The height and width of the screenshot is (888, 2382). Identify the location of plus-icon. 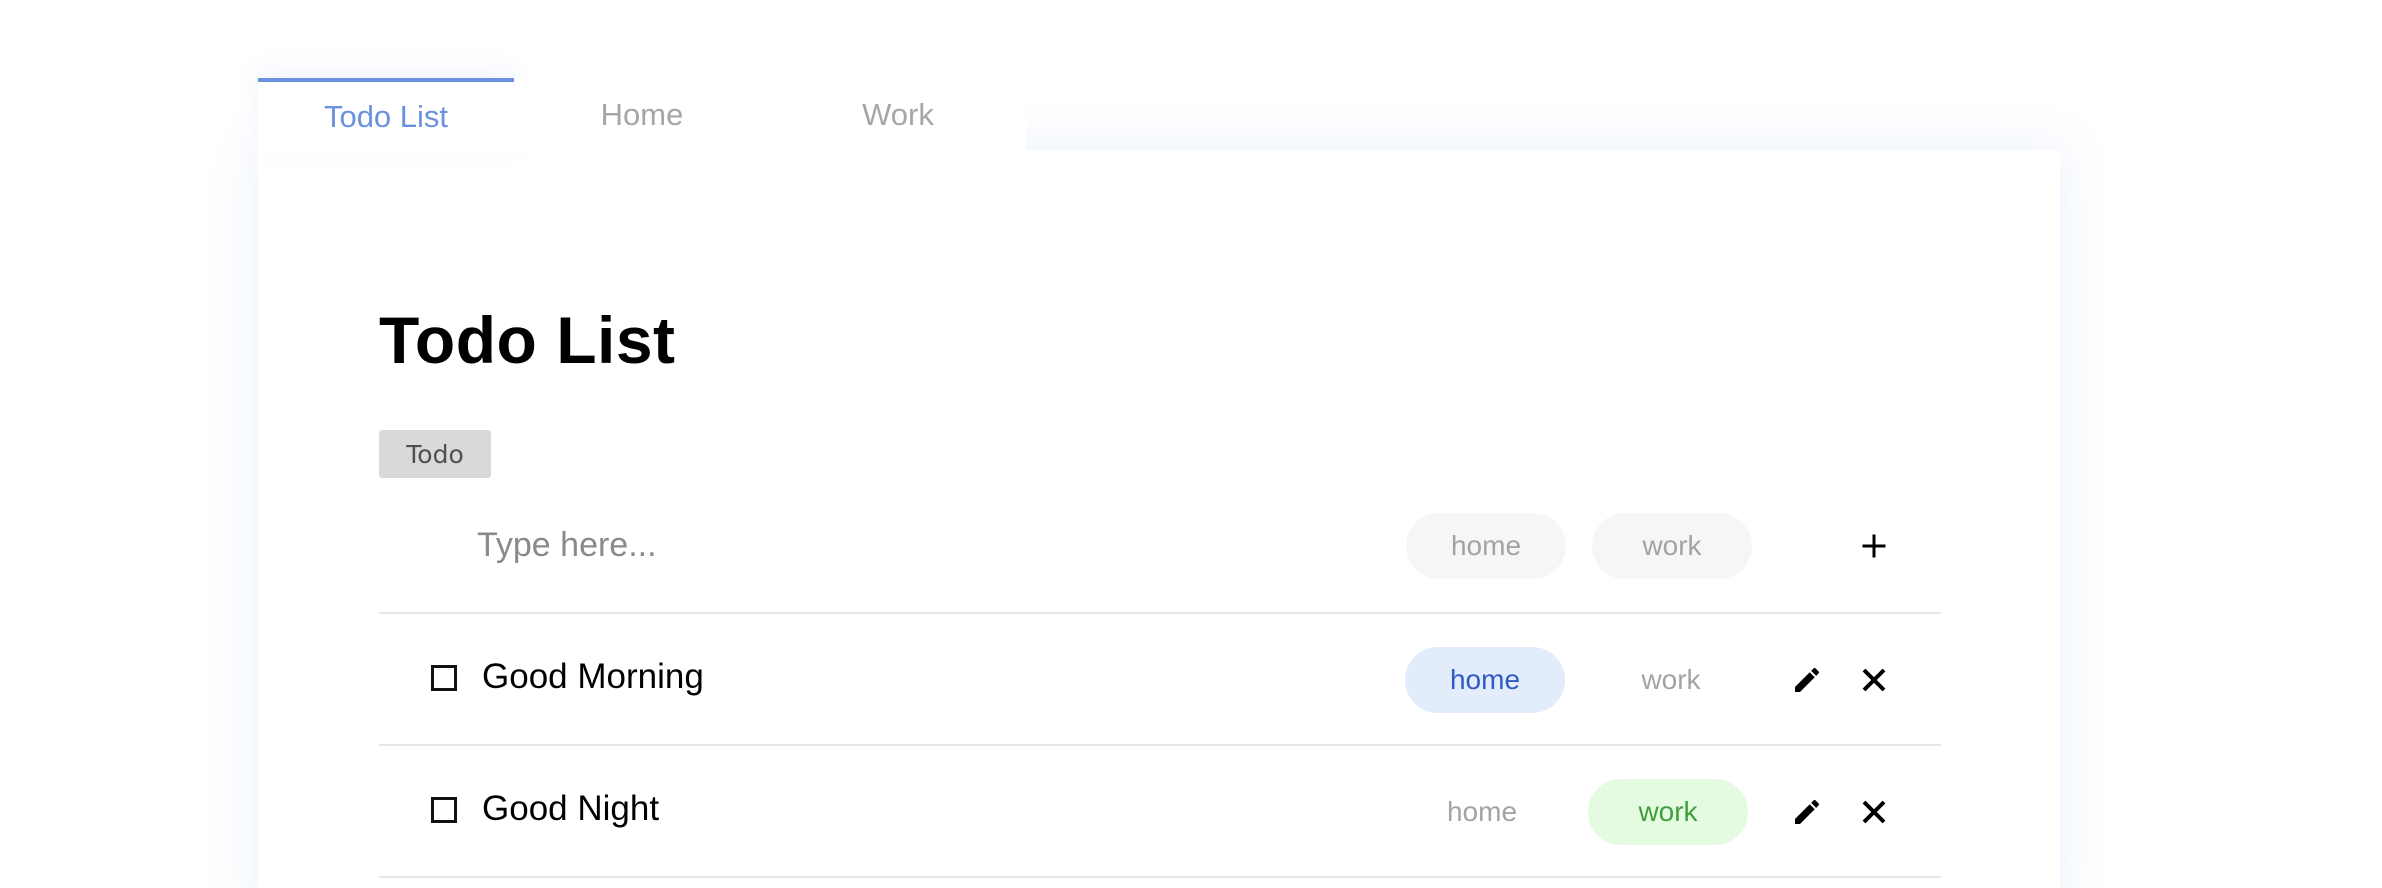
(1874, 546).